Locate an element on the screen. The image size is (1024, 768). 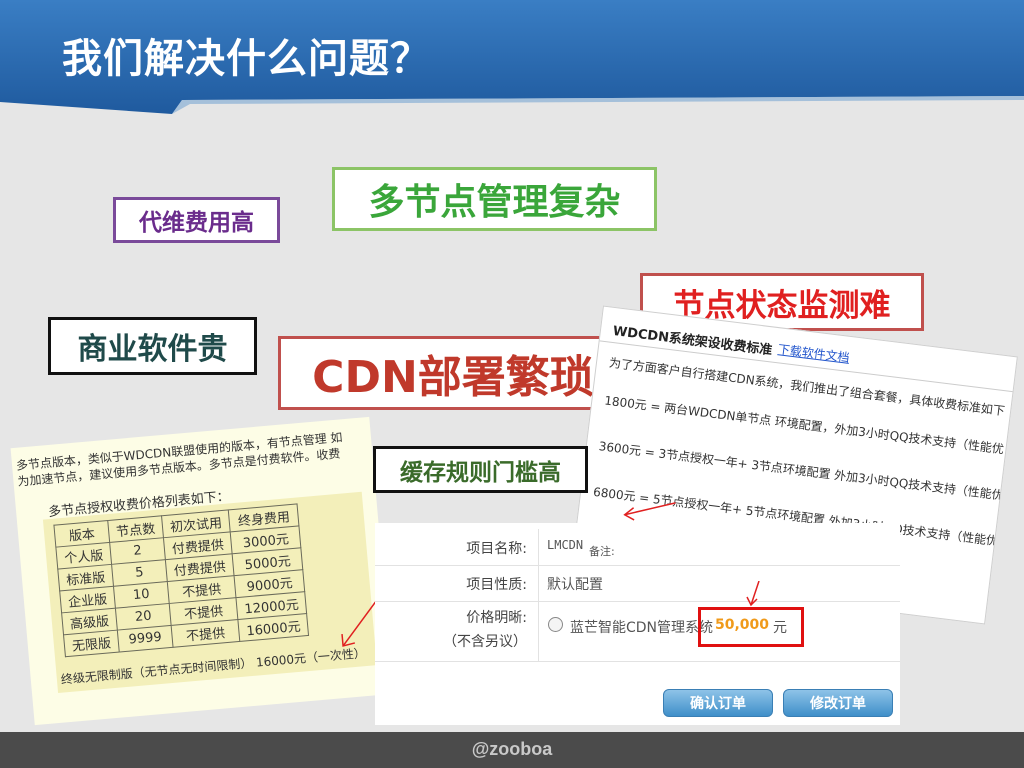
footer-handle: @zooboa is located at coordinates (512, 749).